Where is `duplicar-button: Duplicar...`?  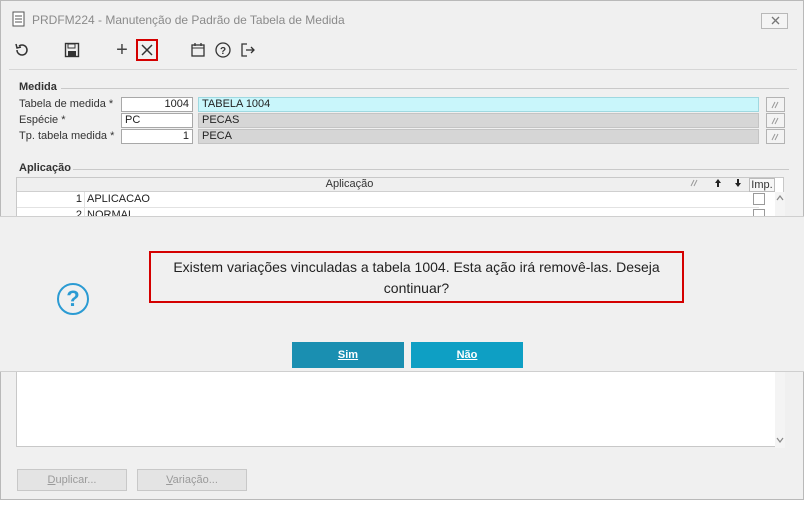 duplicar-button: Duplicar... is located at coordinates (72, 480).